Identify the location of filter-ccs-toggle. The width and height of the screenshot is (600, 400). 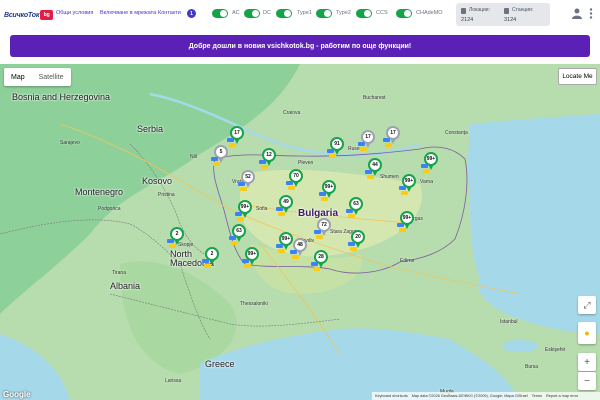
(364, 13).